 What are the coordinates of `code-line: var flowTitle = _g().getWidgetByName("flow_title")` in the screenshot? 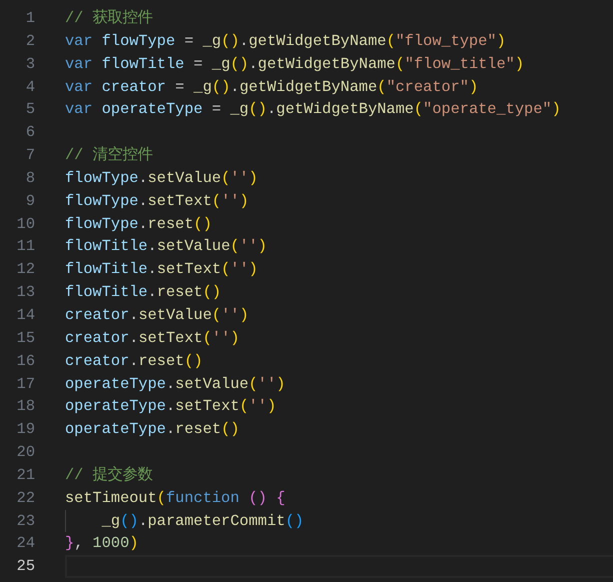 It's located at (294, 63).